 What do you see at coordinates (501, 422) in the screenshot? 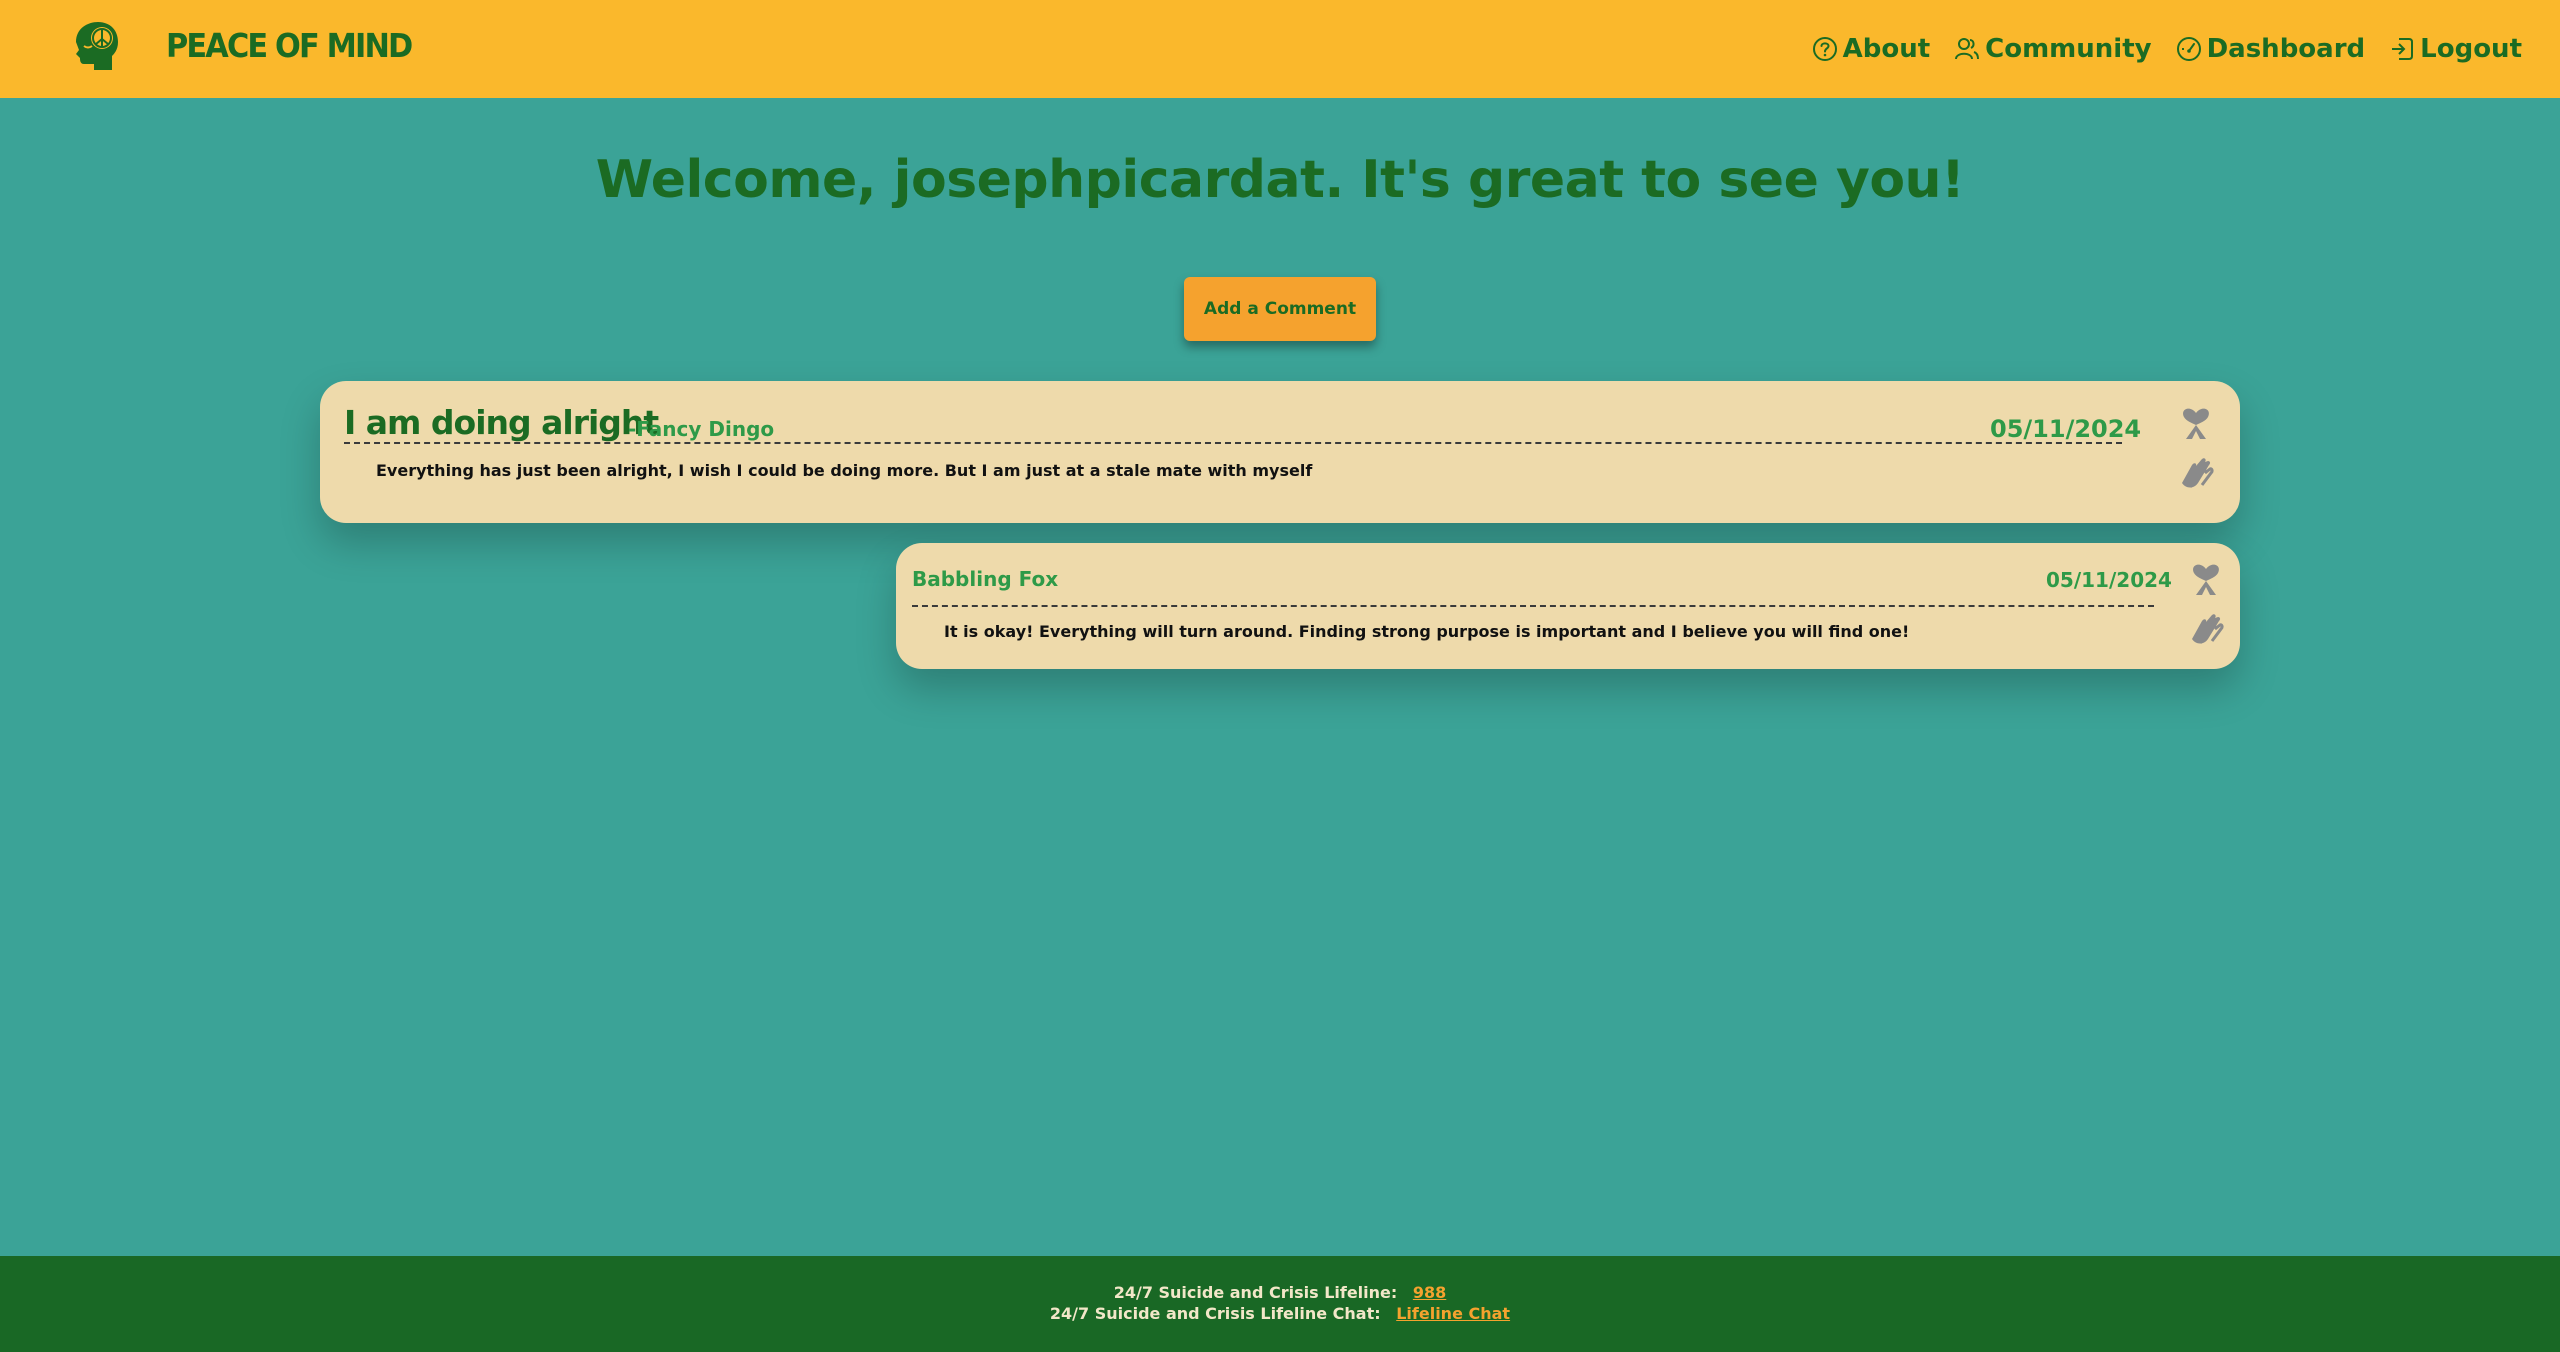
I see `post-title: I am doing alright` at bounding box center [501, 422].